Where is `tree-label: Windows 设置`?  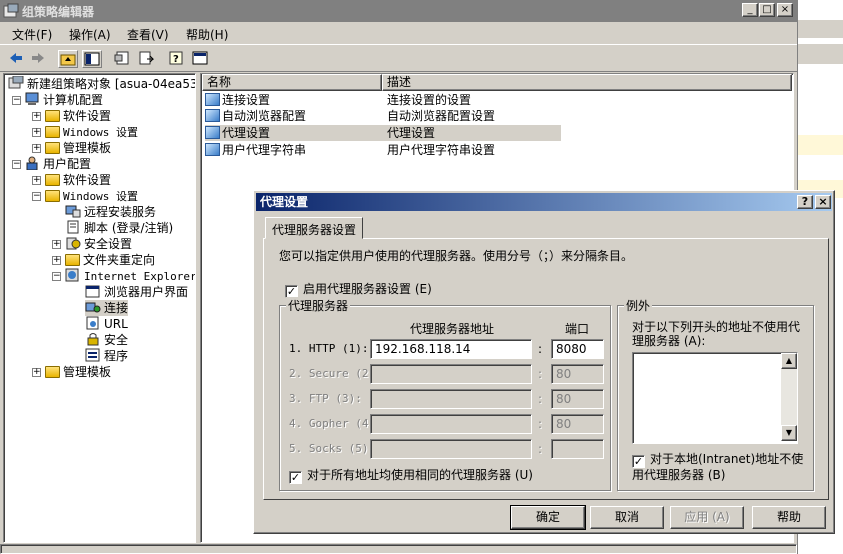 tree-label: Windows 设置 is located at coordinates (100, 132).